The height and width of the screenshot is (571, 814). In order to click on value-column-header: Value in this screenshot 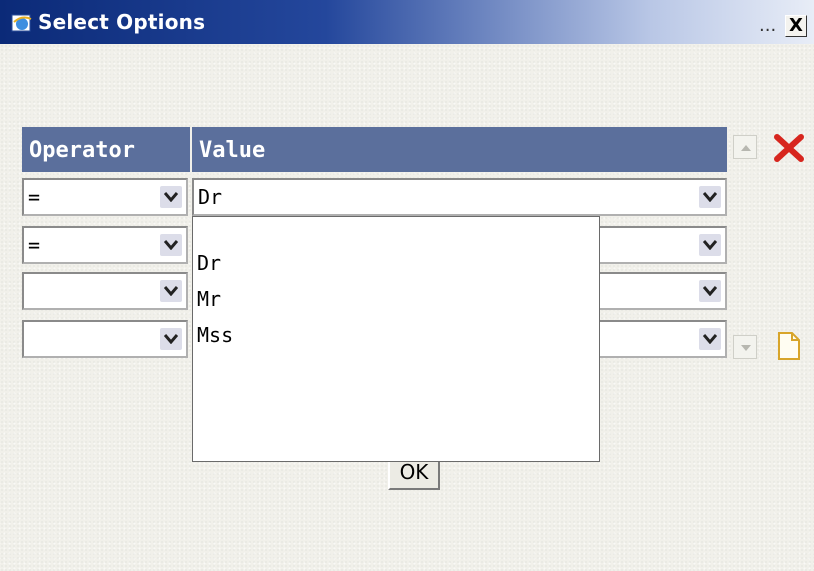, I will do `click(459, 149)`.